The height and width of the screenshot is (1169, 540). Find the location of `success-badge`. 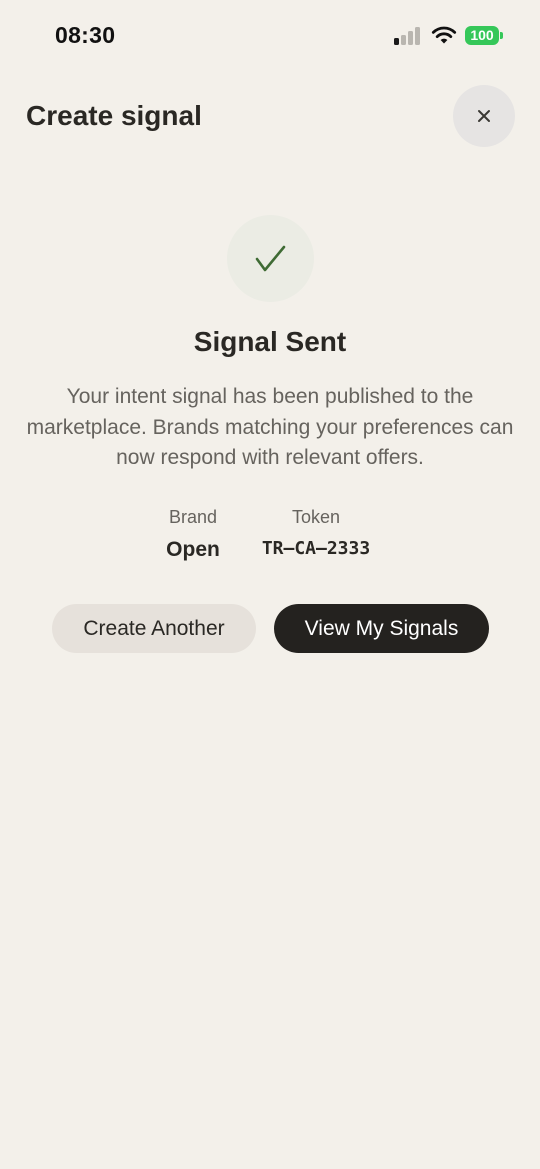

success-badge is located at coordinates (270, 258).